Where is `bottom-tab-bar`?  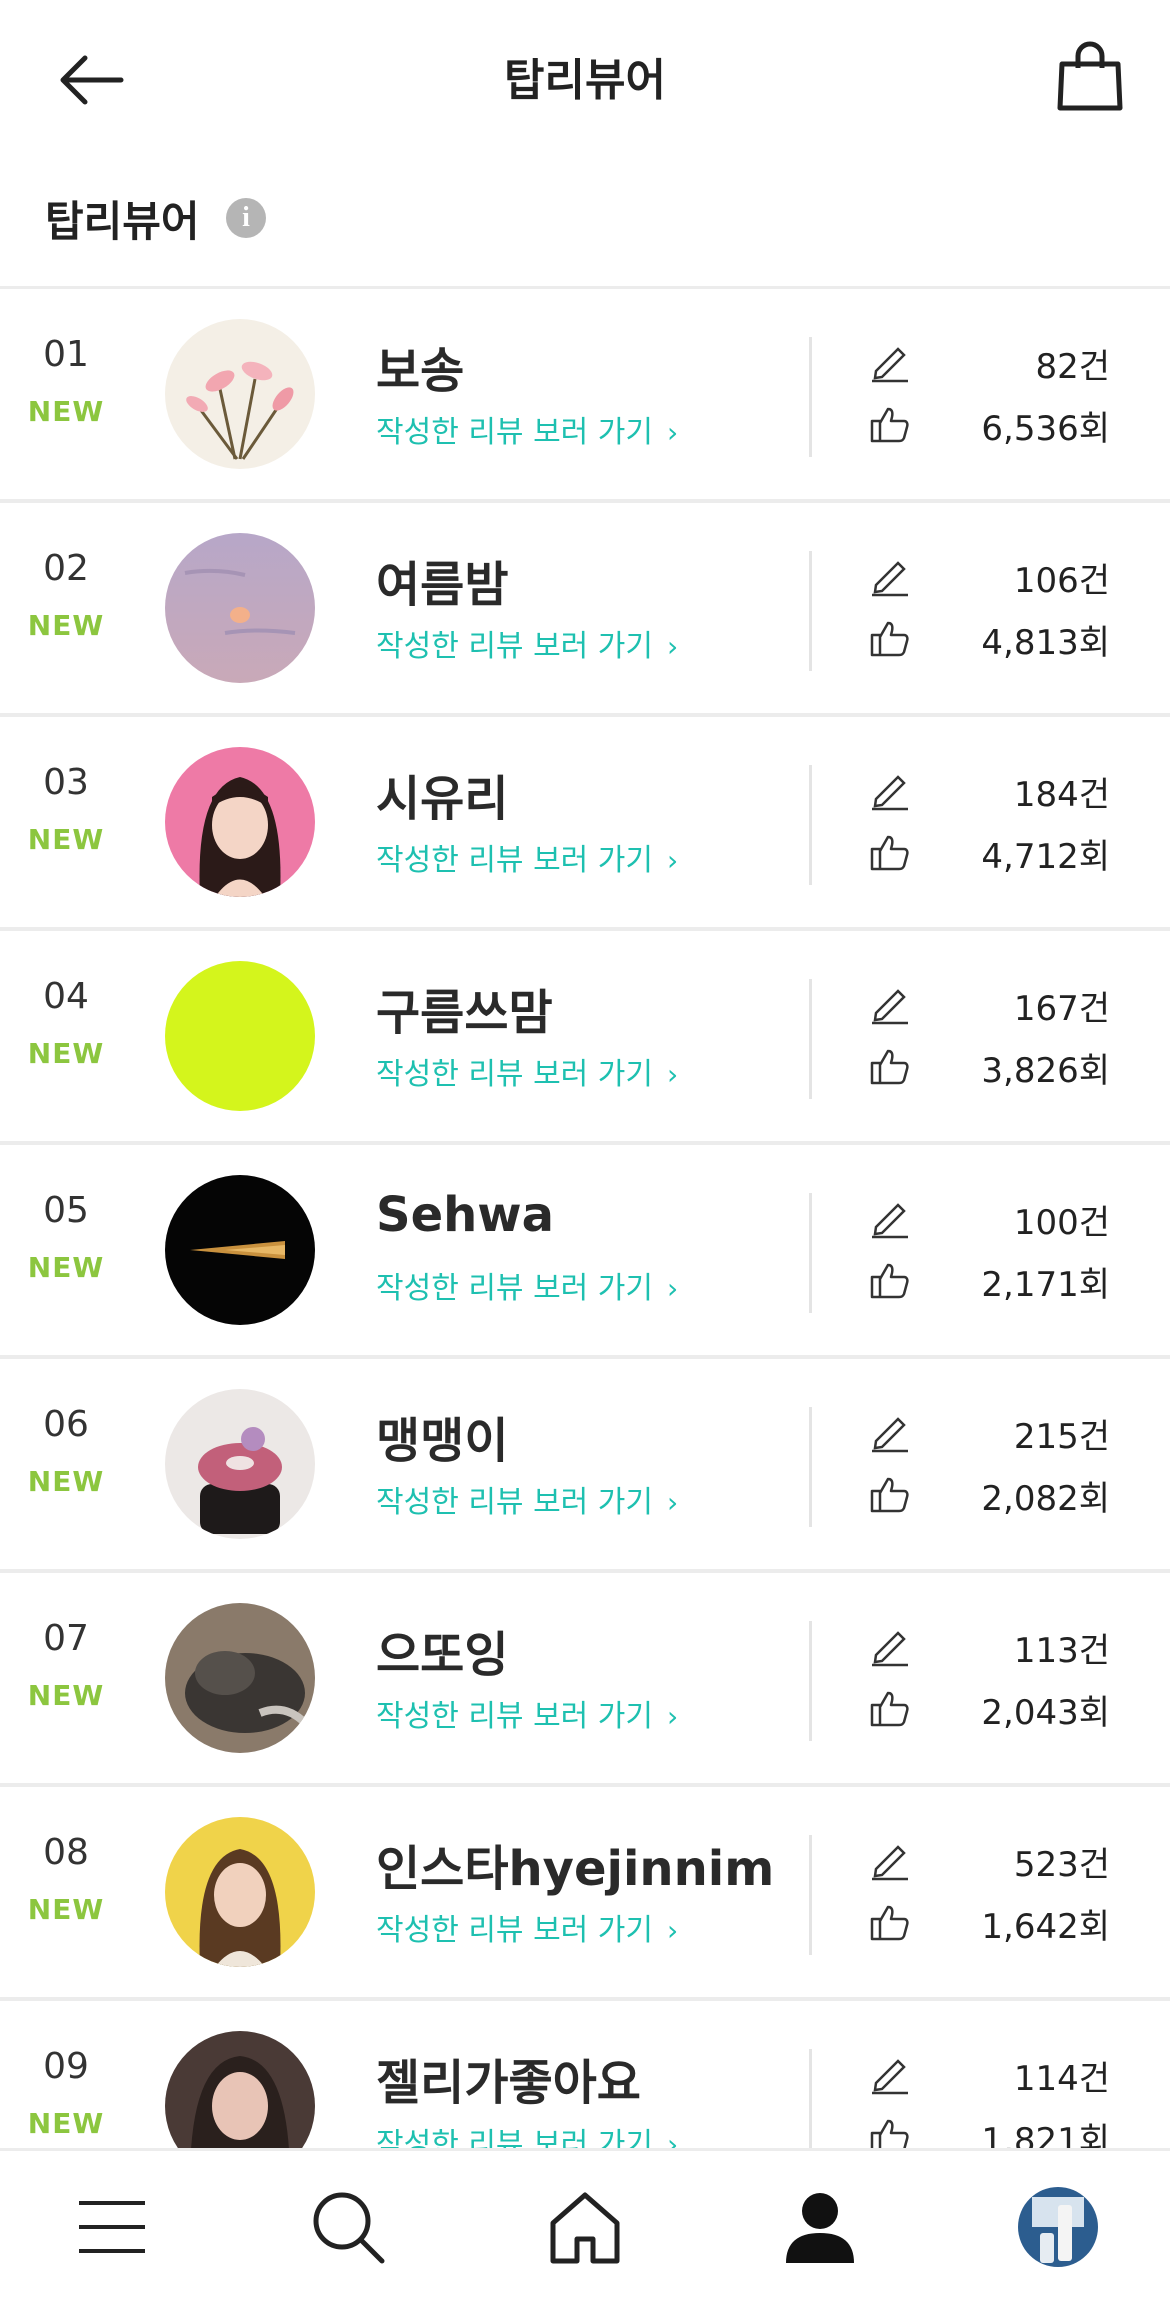 bottom-tab-bar is located at coordinates (585, 2226).